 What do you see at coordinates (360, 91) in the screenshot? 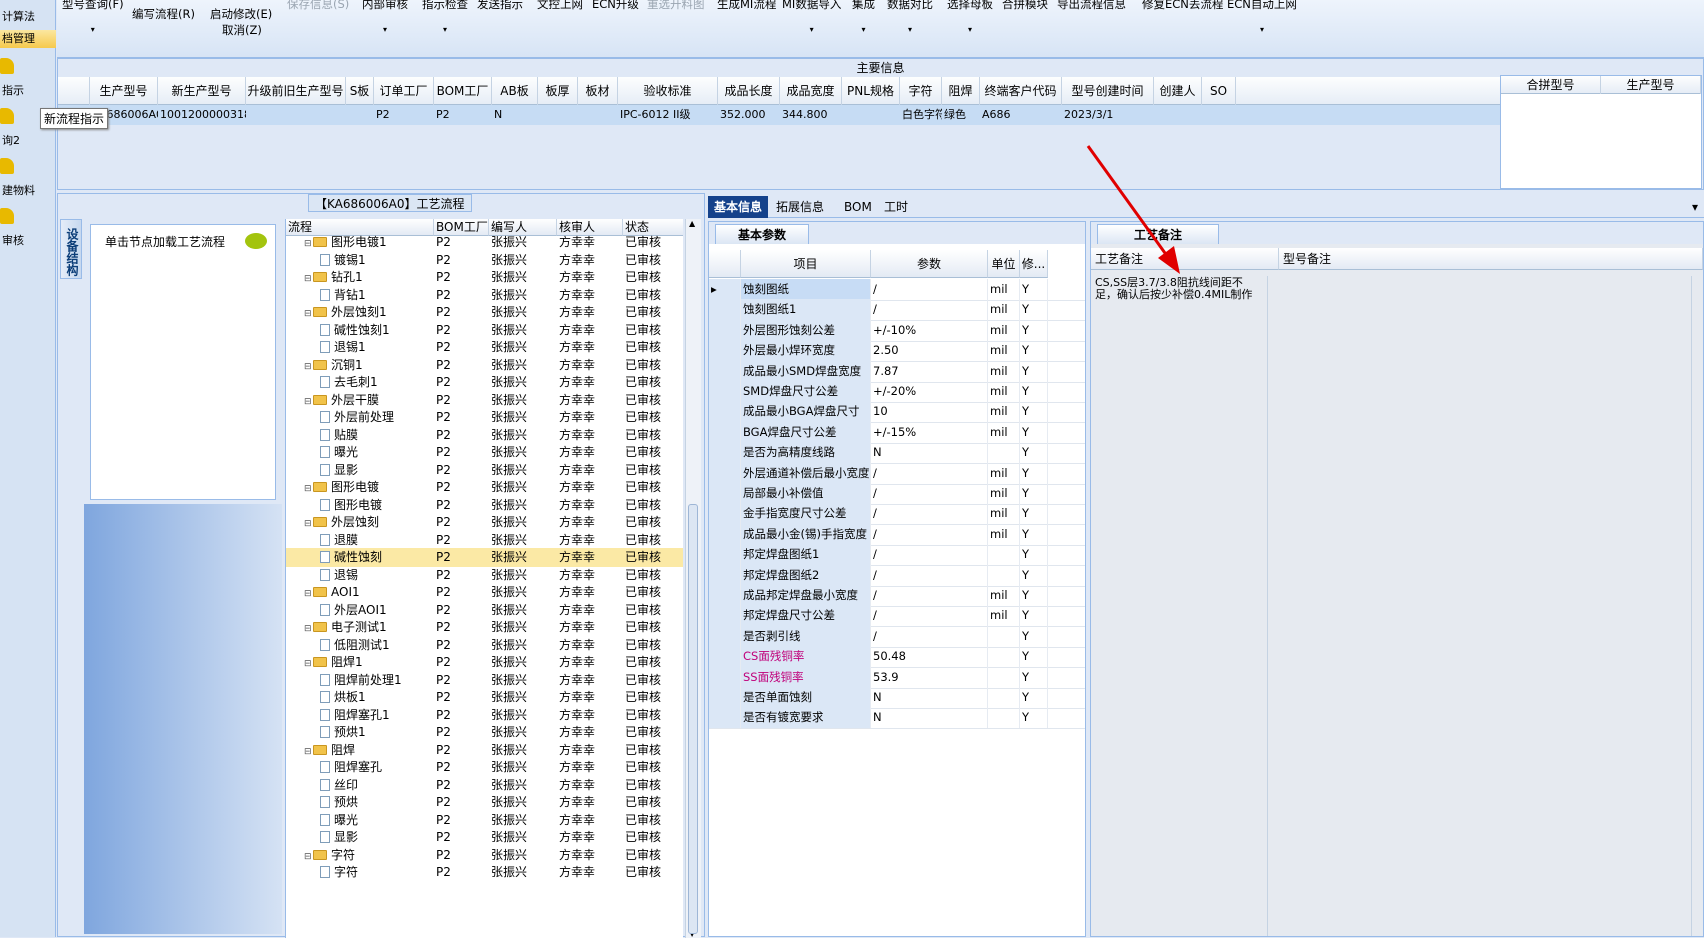
I see `main-col-3: S板` at bounding box center [360, 91].